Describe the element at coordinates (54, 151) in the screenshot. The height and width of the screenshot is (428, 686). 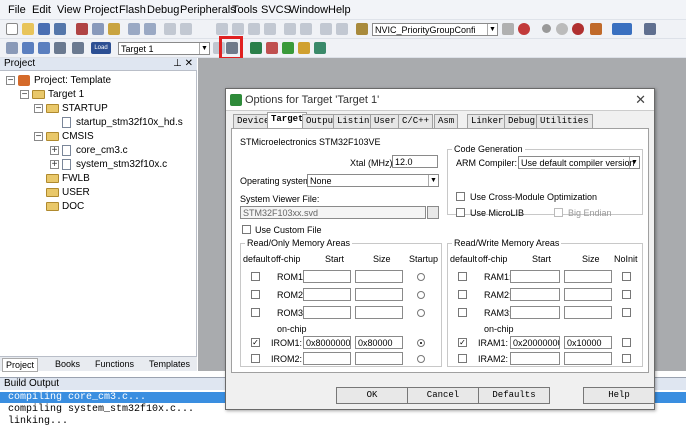
I see `expand-icon: +` at that location.